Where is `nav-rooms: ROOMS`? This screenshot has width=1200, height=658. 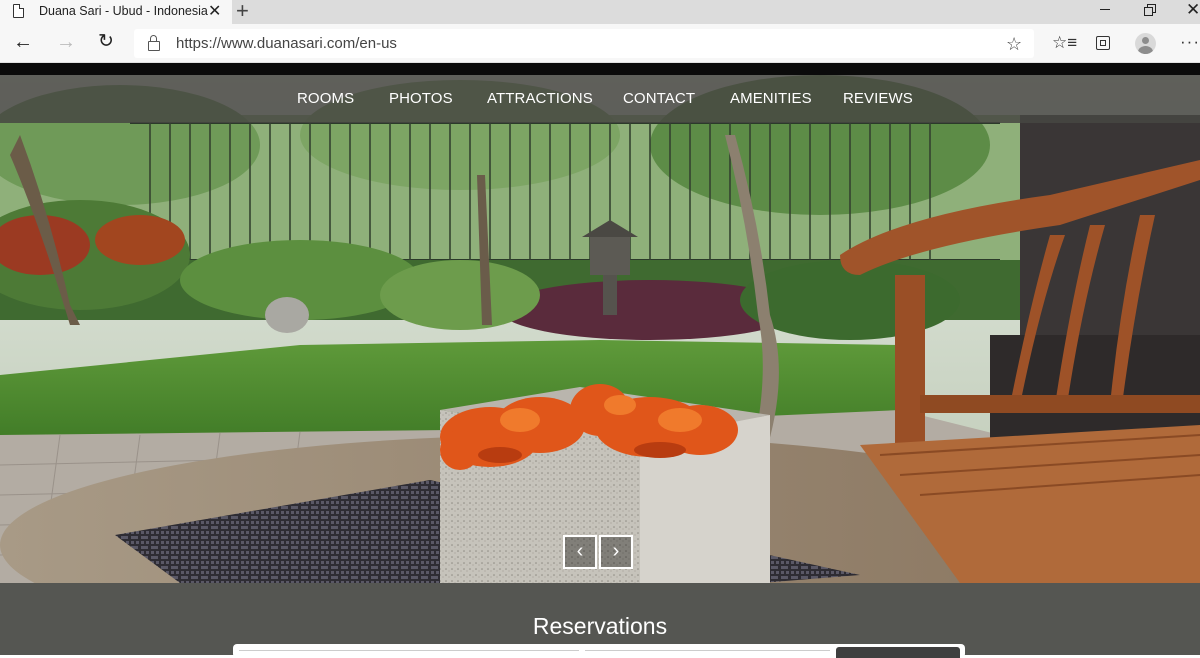 nav-rooms: ROOMS is located at coordinates (325, 98).